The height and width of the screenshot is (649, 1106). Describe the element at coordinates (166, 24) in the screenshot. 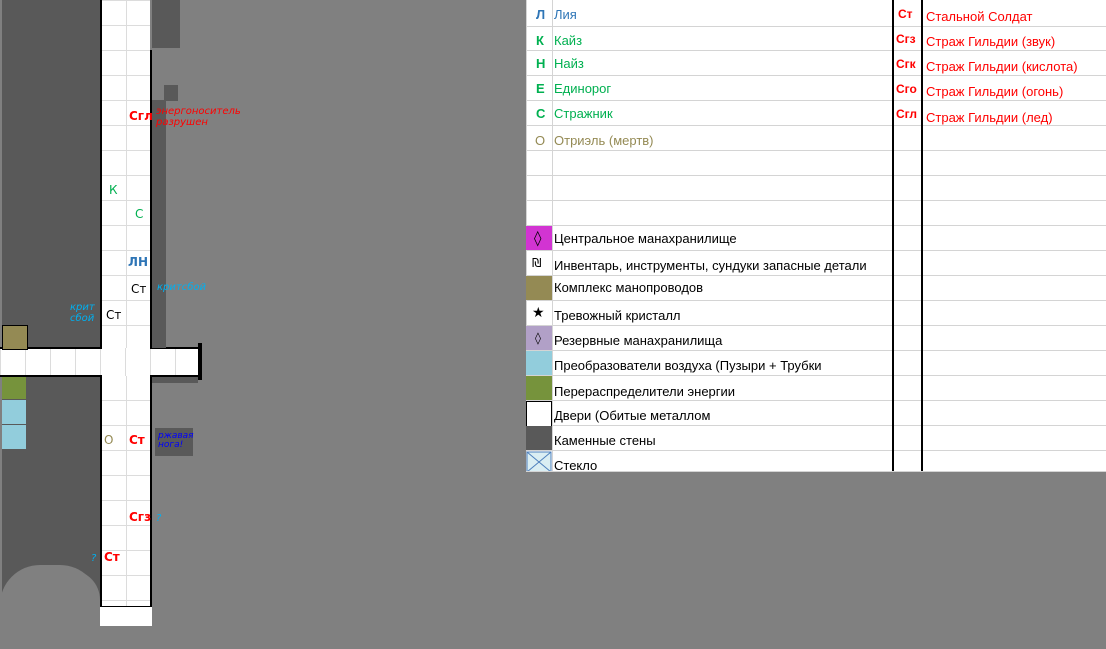

I see `stone-wall-top-right` at that location.